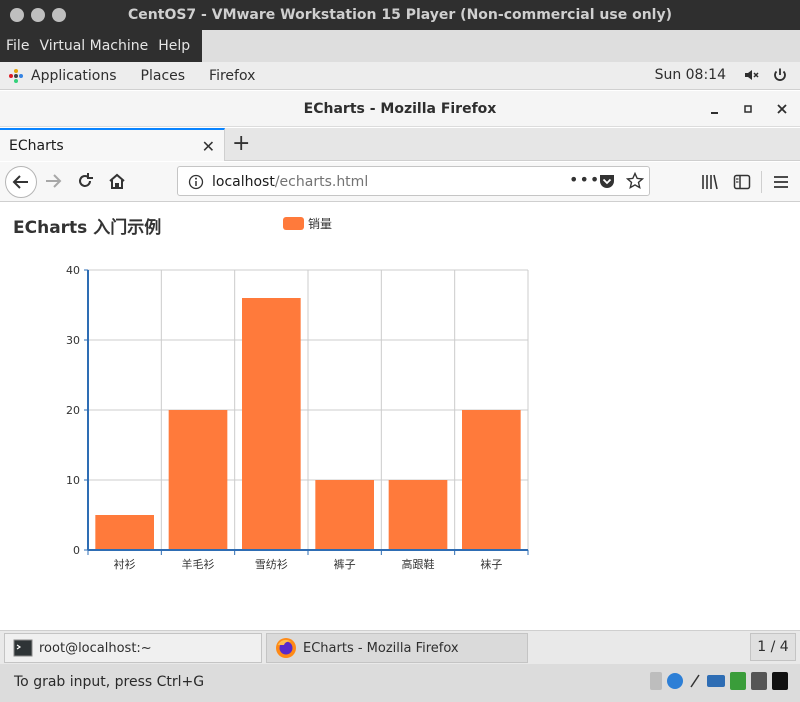 The image size is (800, 702). What do you see at coordinates (715, 109) in the screenshot?
I see `minimize-button` at bounding box center [715, 109].